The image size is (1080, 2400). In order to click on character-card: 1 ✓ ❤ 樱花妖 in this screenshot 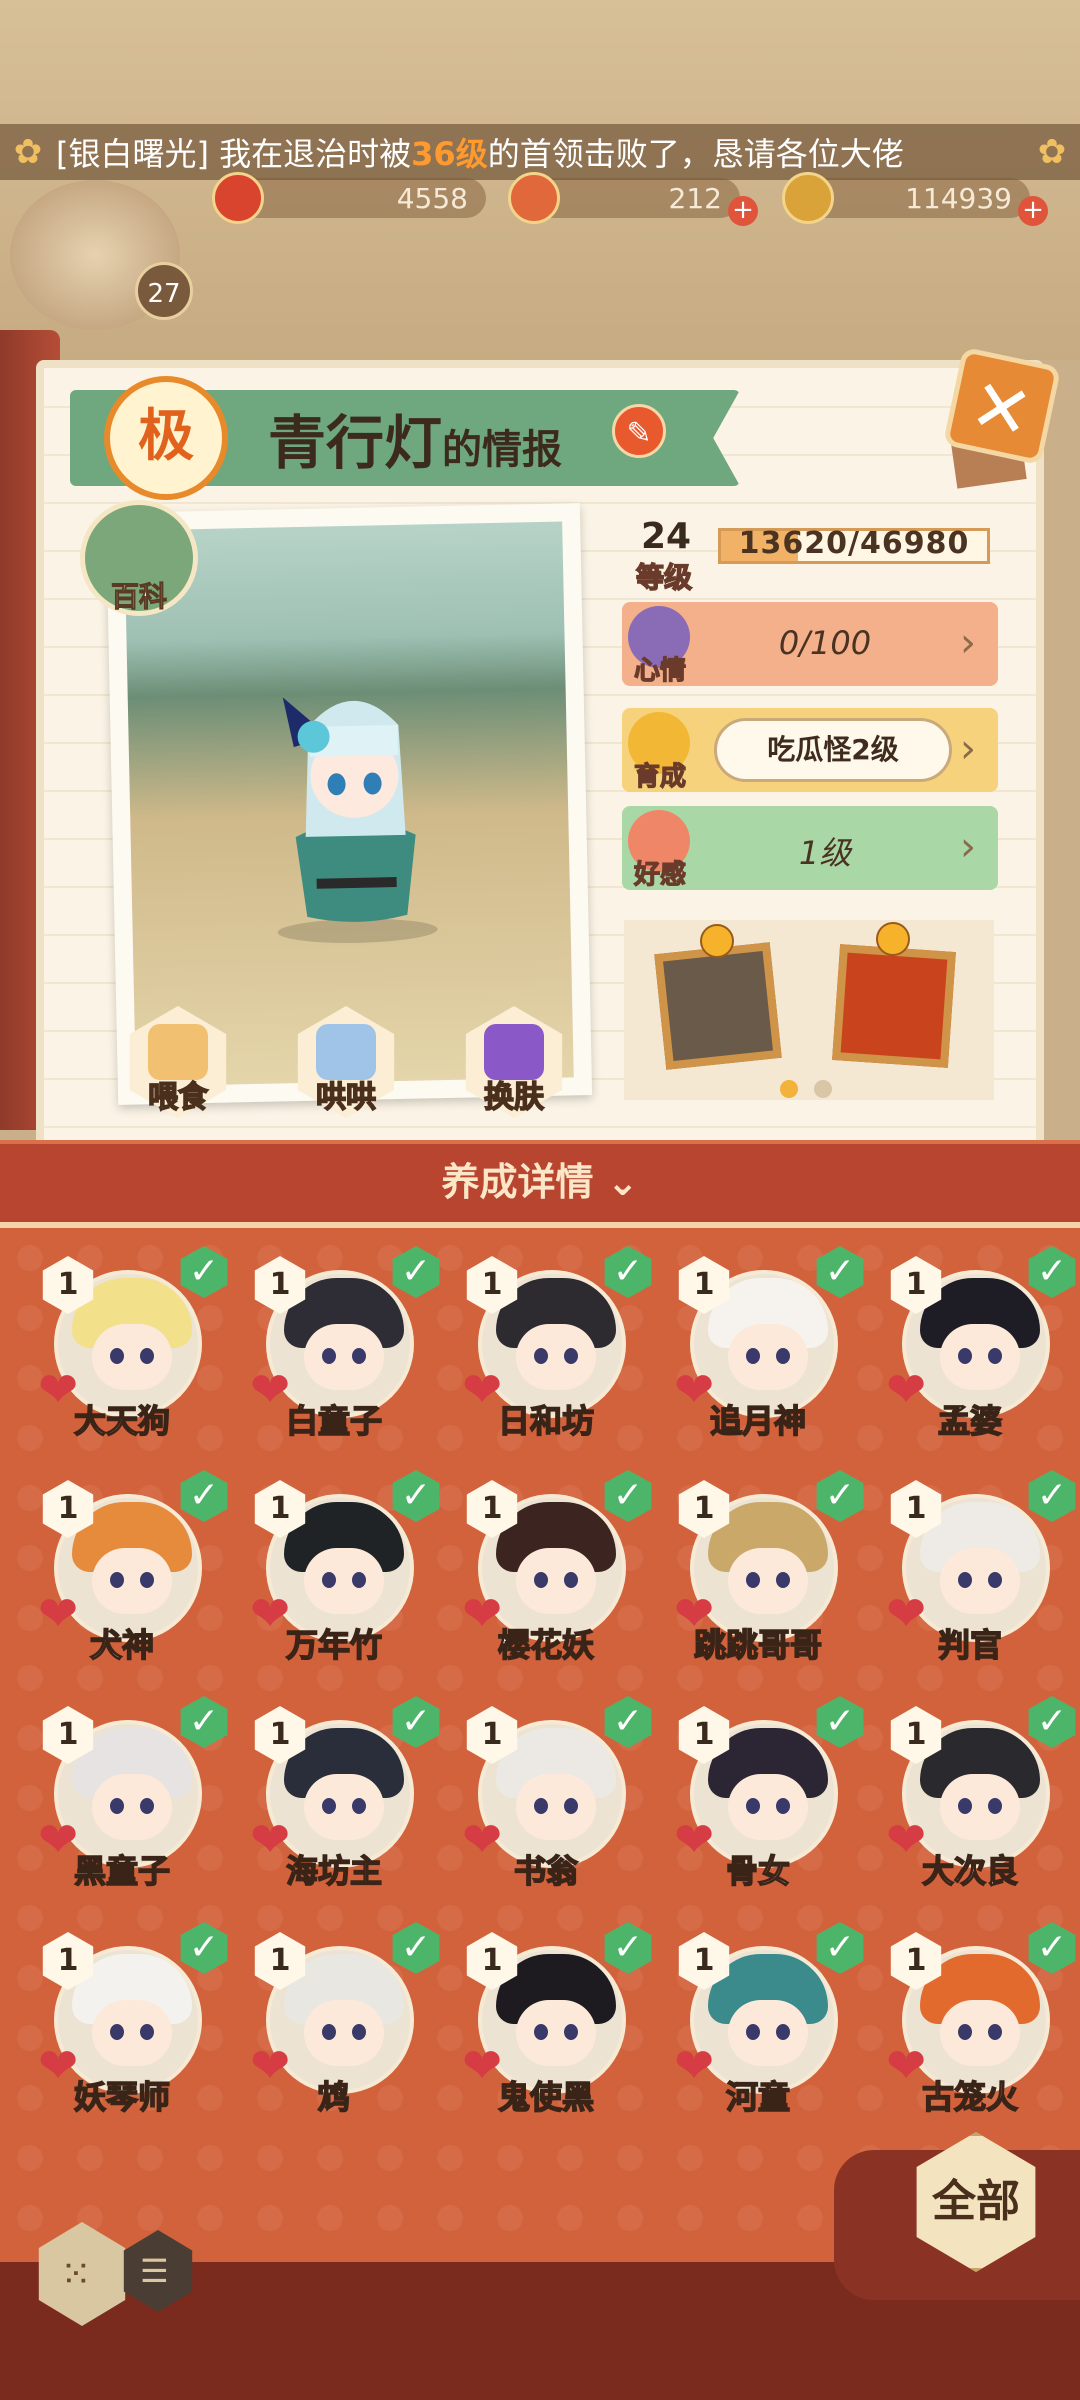, I will do `click(548, 1562)`.